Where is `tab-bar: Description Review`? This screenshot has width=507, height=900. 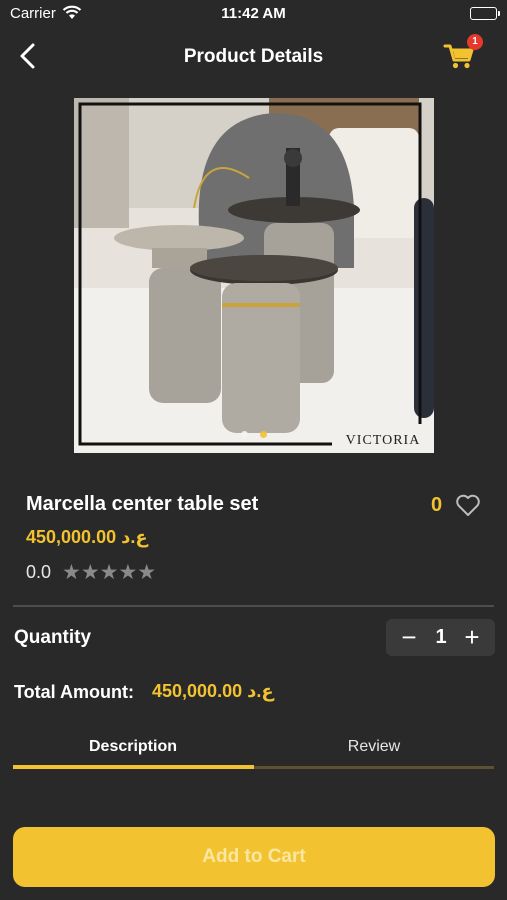
tab-bar: Description Review is located at coordinates (253, 751).